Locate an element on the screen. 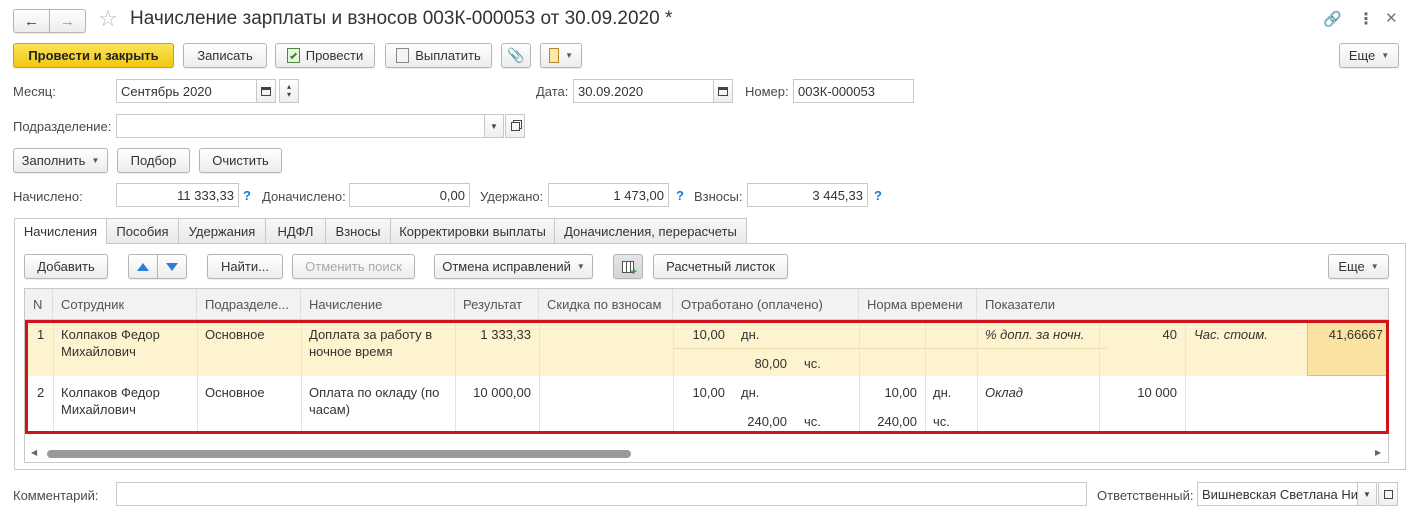 The image size is (1420, 519). row-1-indicator2-name: Час. стоим. is located at coordinates (1231, 334).